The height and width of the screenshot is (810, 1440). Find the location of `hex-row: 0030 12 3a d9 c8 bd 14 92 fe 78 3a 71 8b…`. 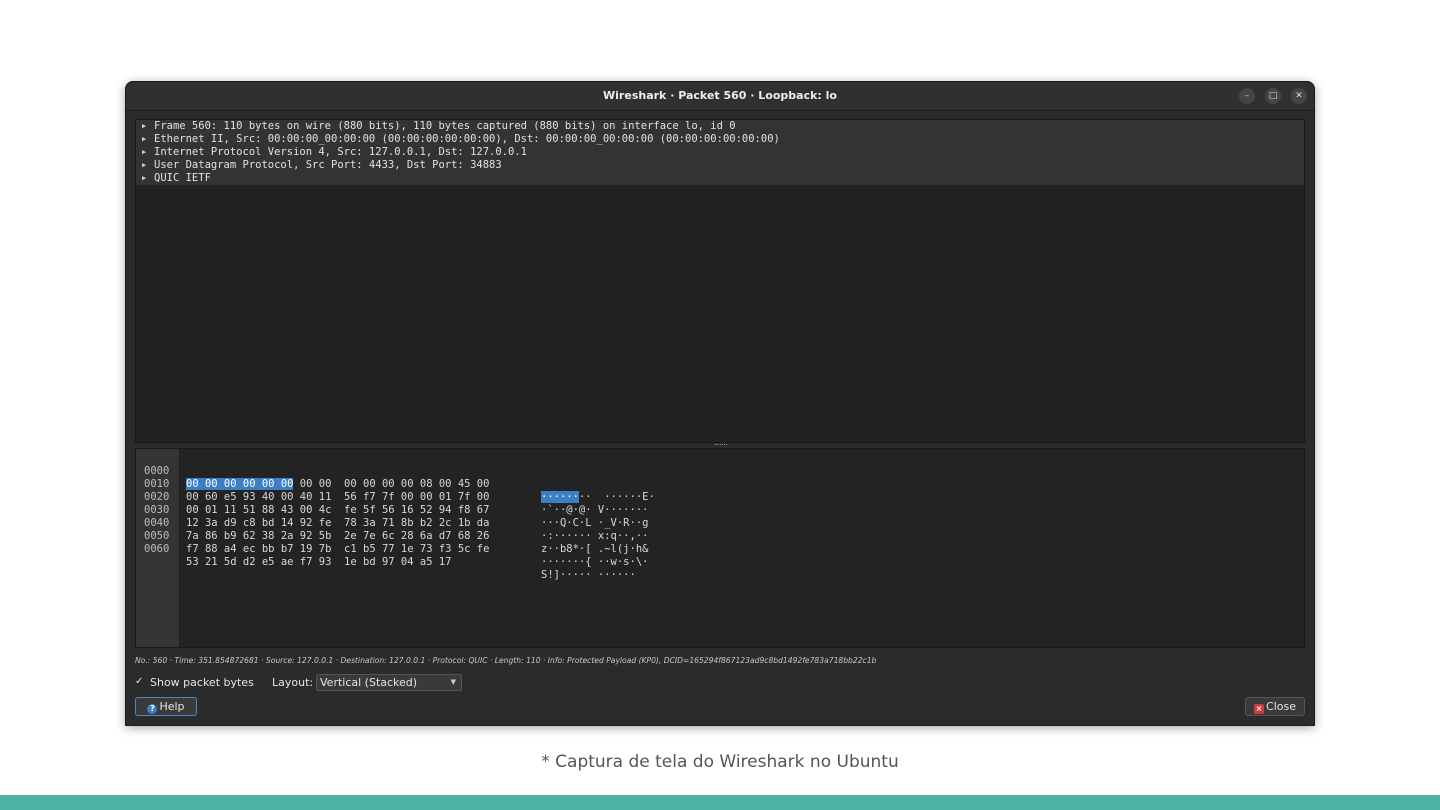

hex-row: 0030 12 3a d9 c8 bd 14 92 fe 78 3a 71 8b… is located at coordinates (392, 516).